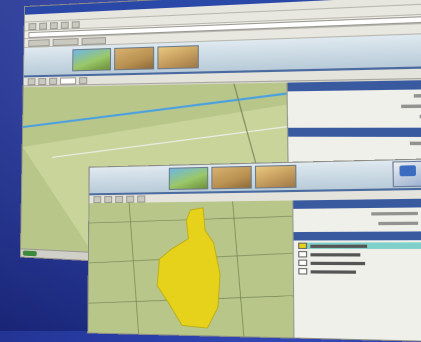 The width and height of the screenshot is (421, 342). What do you see at coordinates (30, 253) in the screenshot?
I see `start-button` at bounding box center [30, 253].